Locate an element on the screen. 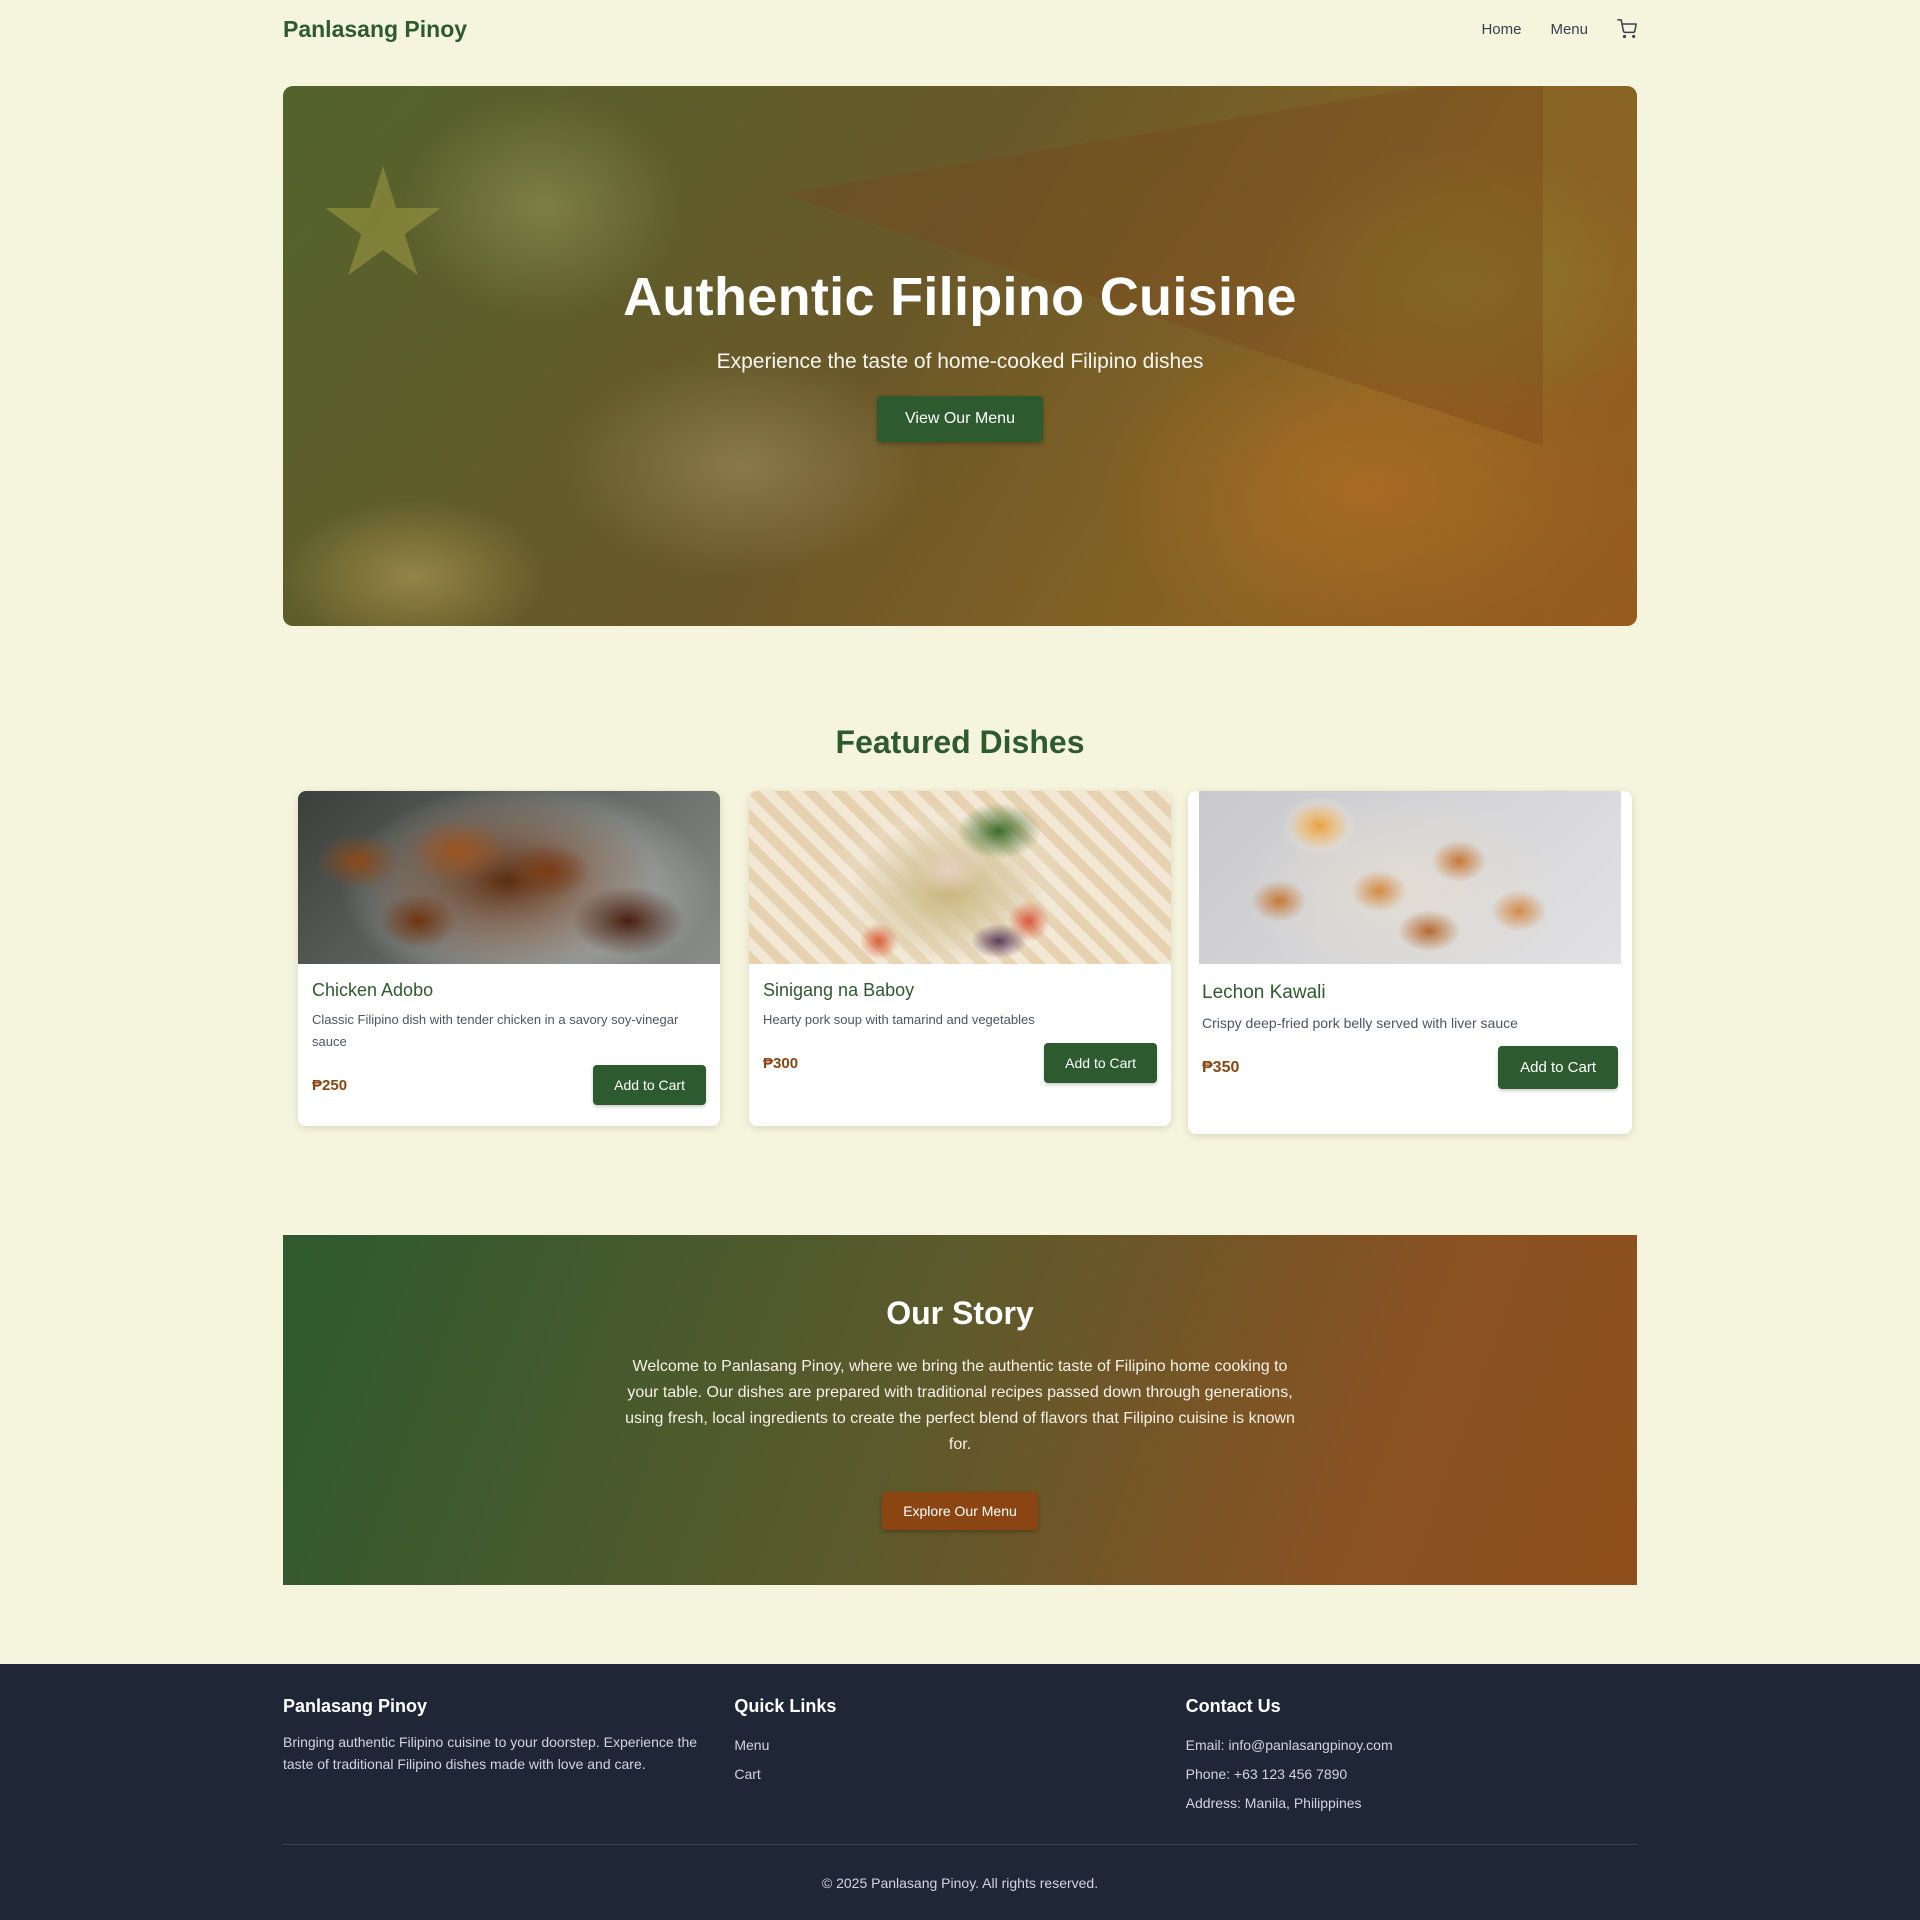 This screenshot has height=1920, width=1920. explore-menu-button: Explore Our Menu is located at coordinates (960, 1511).